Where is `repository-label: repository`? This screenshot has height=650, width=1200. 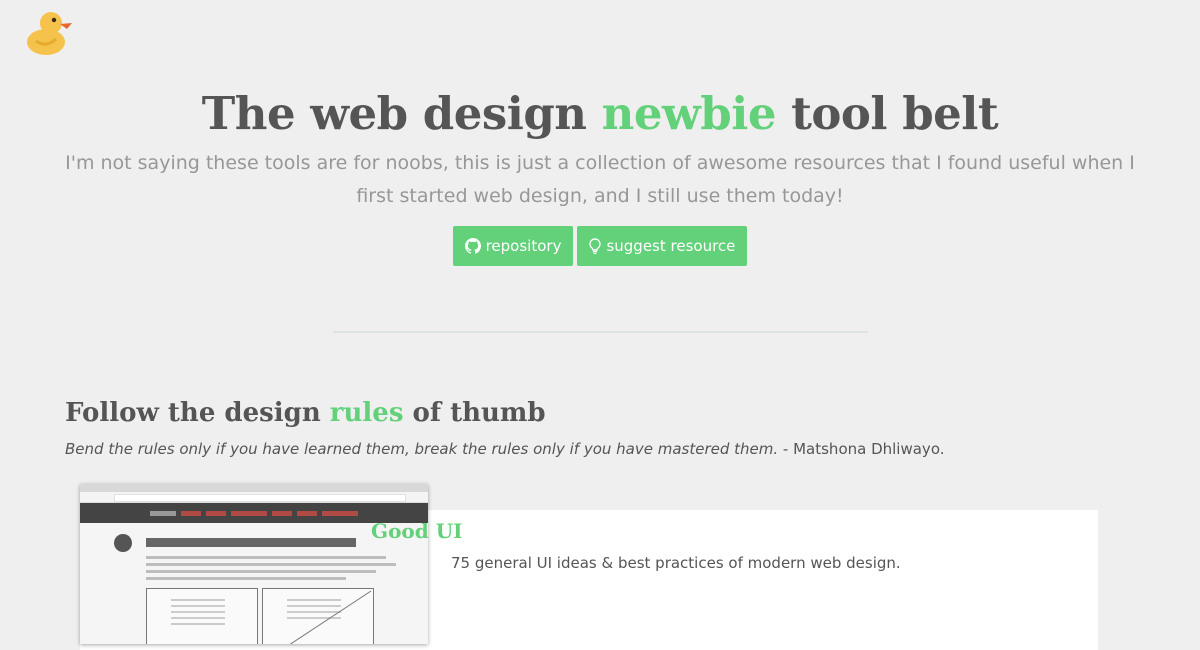 repository-label: repository is located at coordinates (523, 246).